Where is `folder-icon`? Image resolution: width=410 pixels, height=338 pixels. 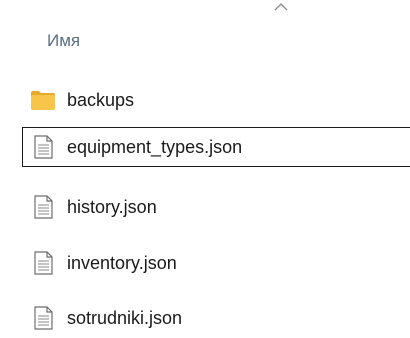 folder-icon is located at coordinates (43, 100).